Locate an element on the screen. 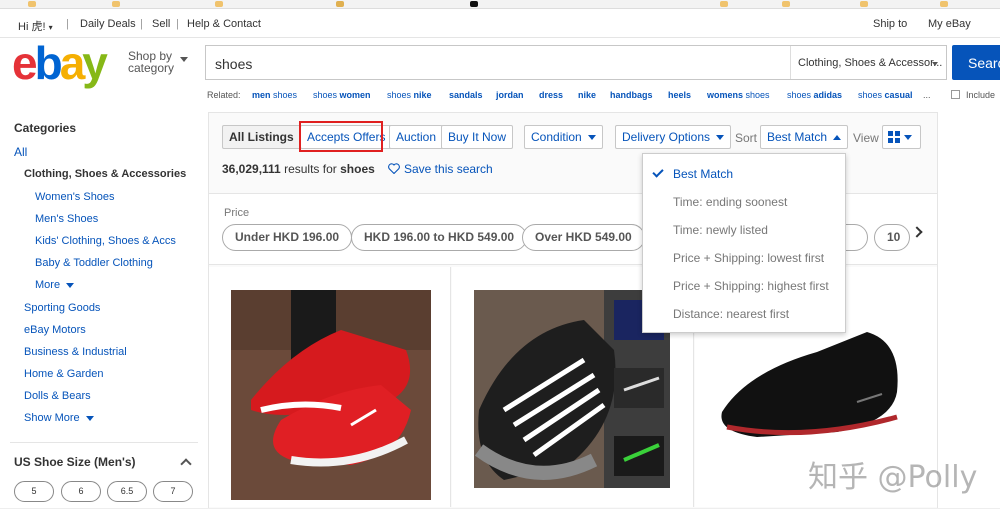  view-toggle-button is located at coordinates (901, 137).